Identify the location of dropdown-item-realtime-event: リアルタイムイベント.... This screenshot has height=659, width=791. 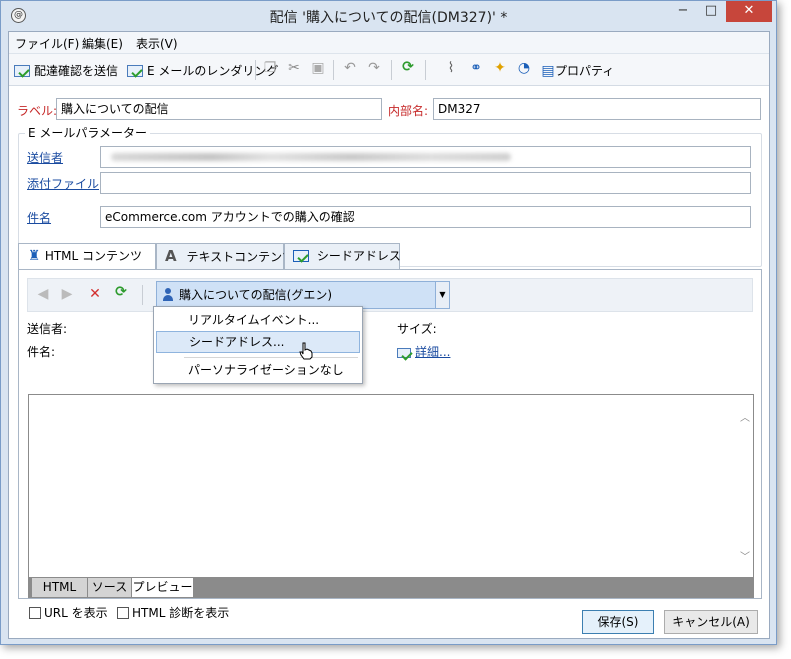
(258, 321).